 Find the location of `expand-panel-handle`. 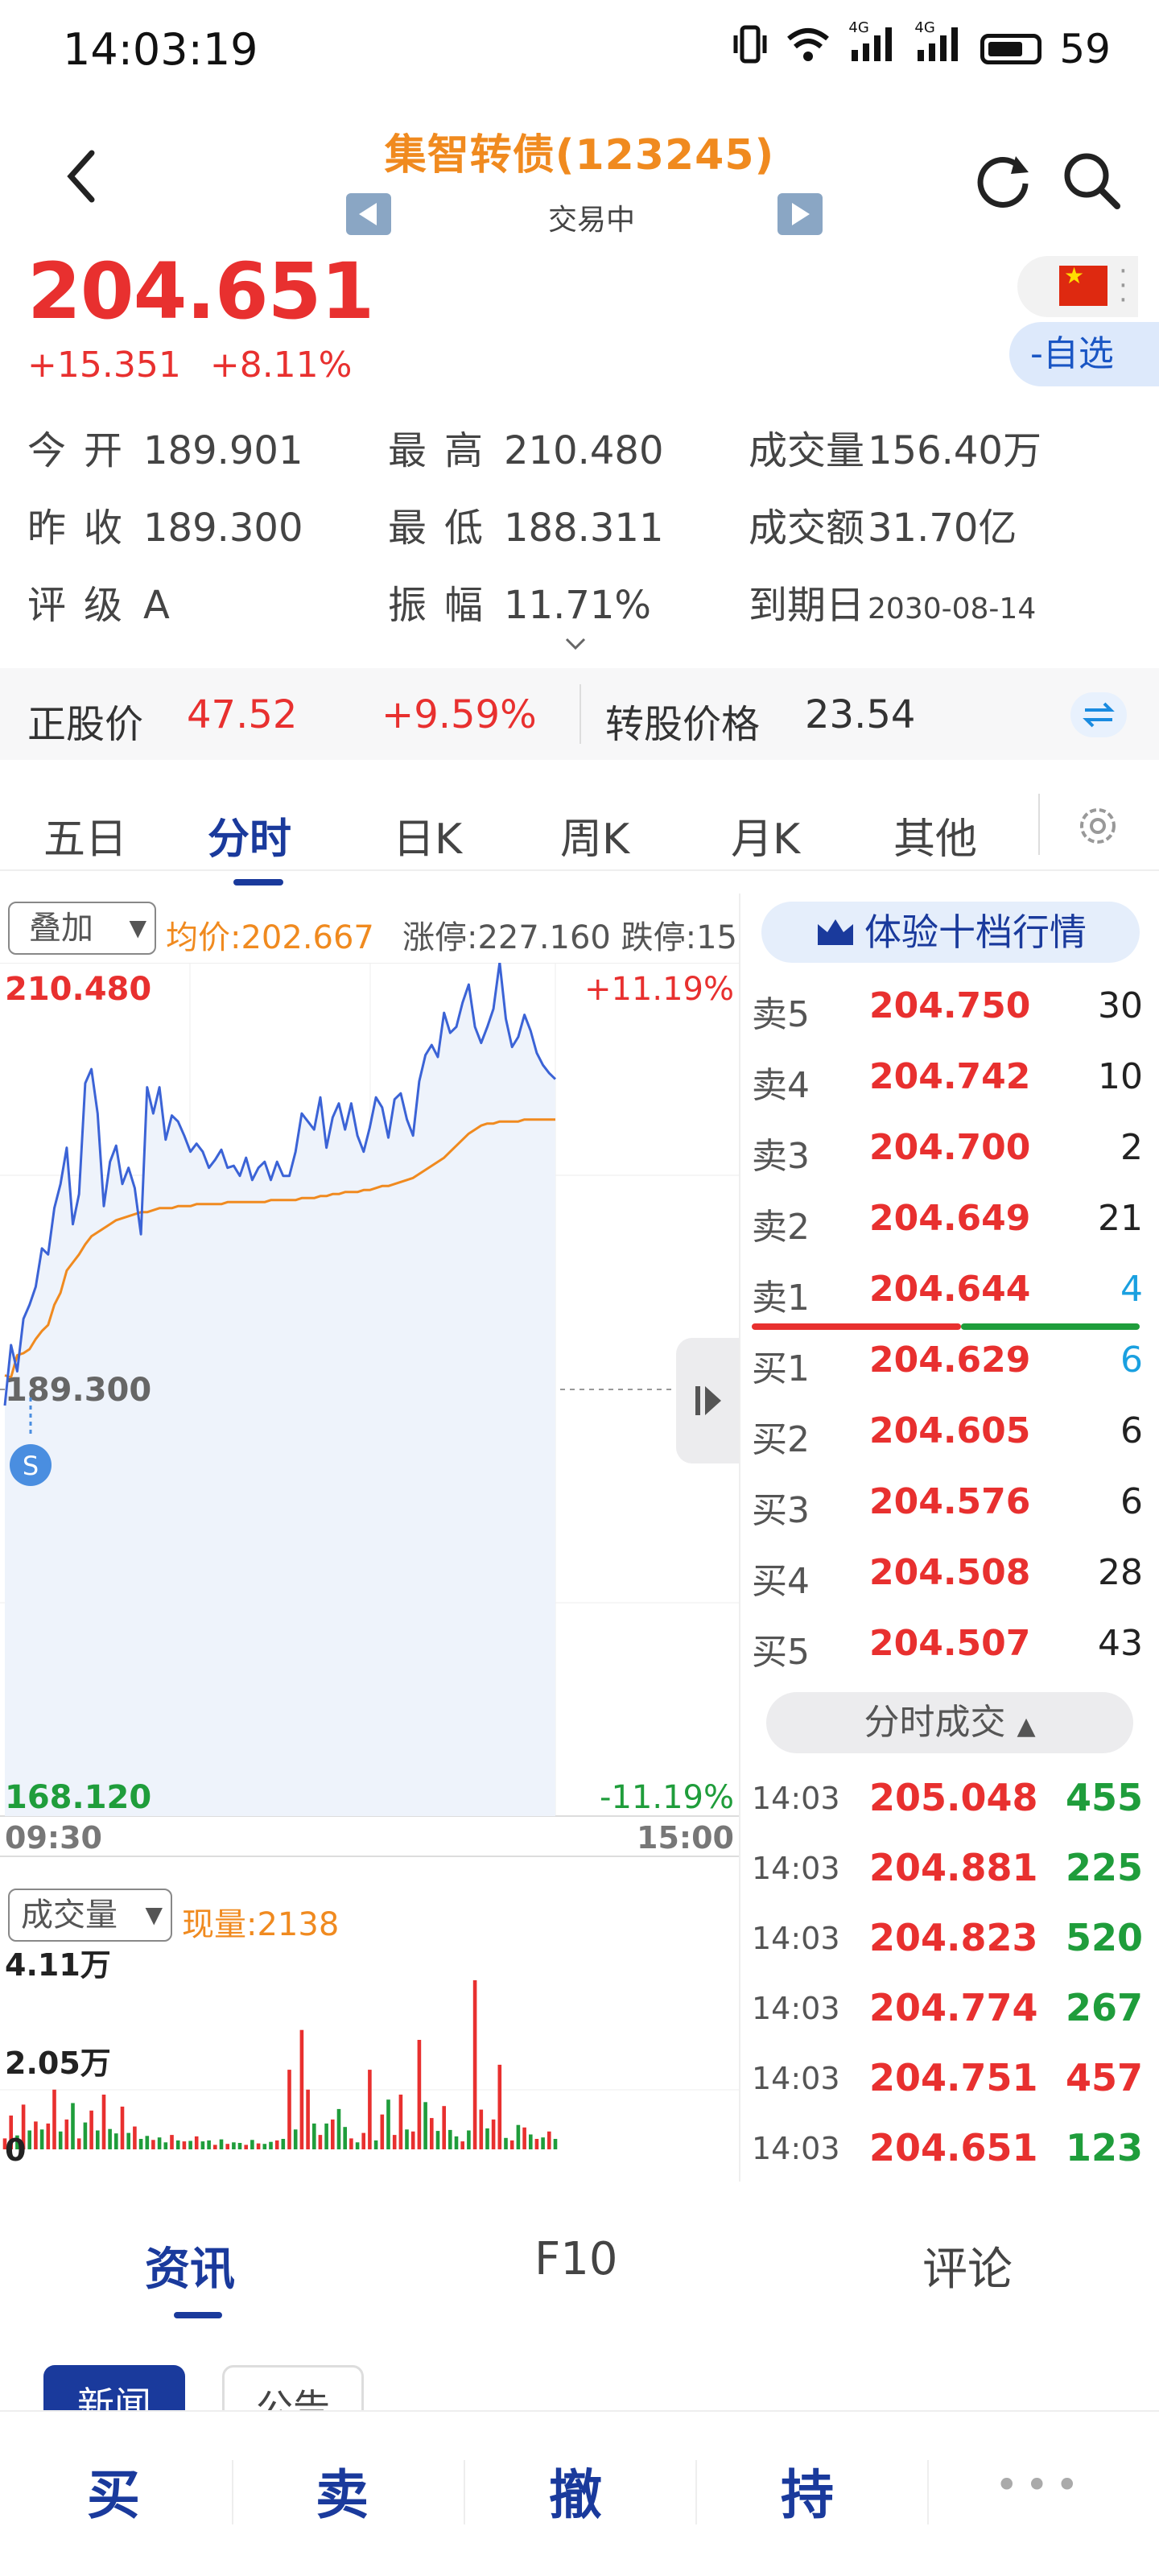

expand-panel-handle is located at coordinates (707, 1400).